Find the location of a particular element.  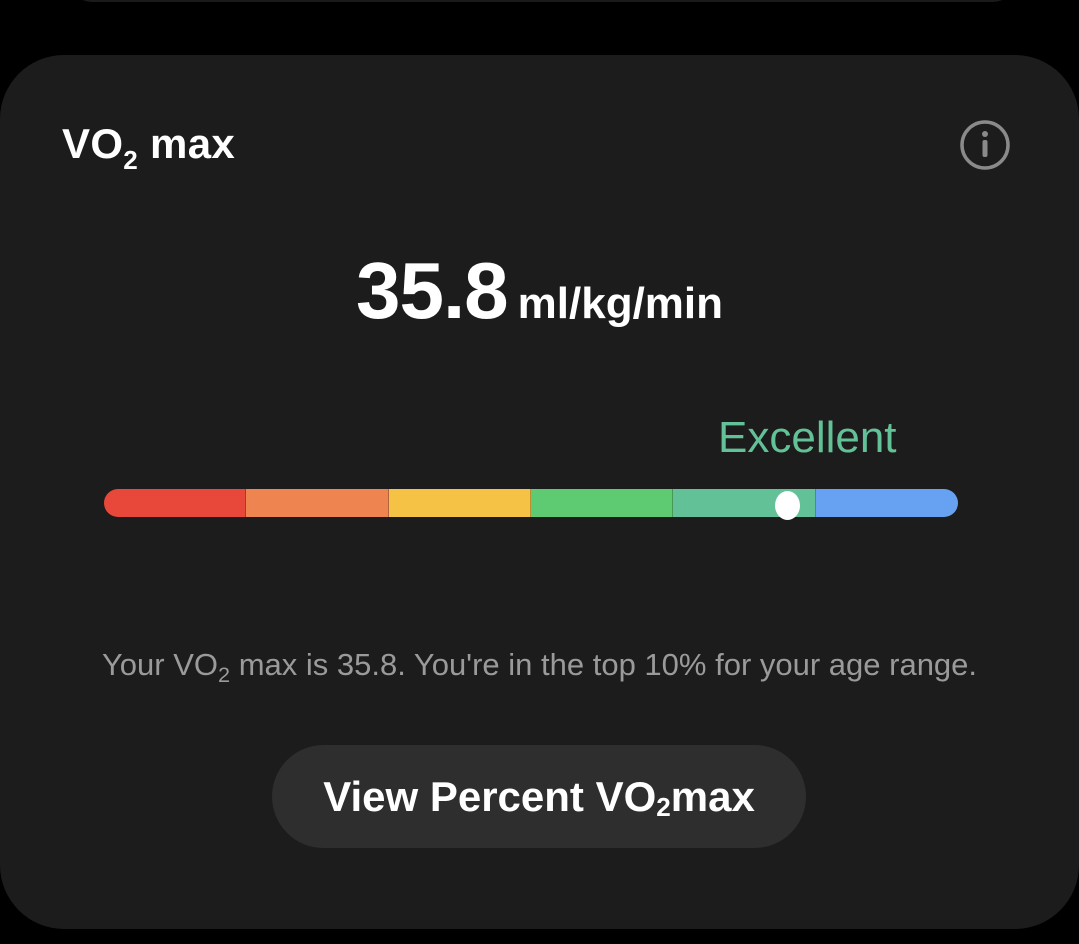

view-percent-vo2-max-button: View Percent VO 2 max is located at coordinates (539, 796).